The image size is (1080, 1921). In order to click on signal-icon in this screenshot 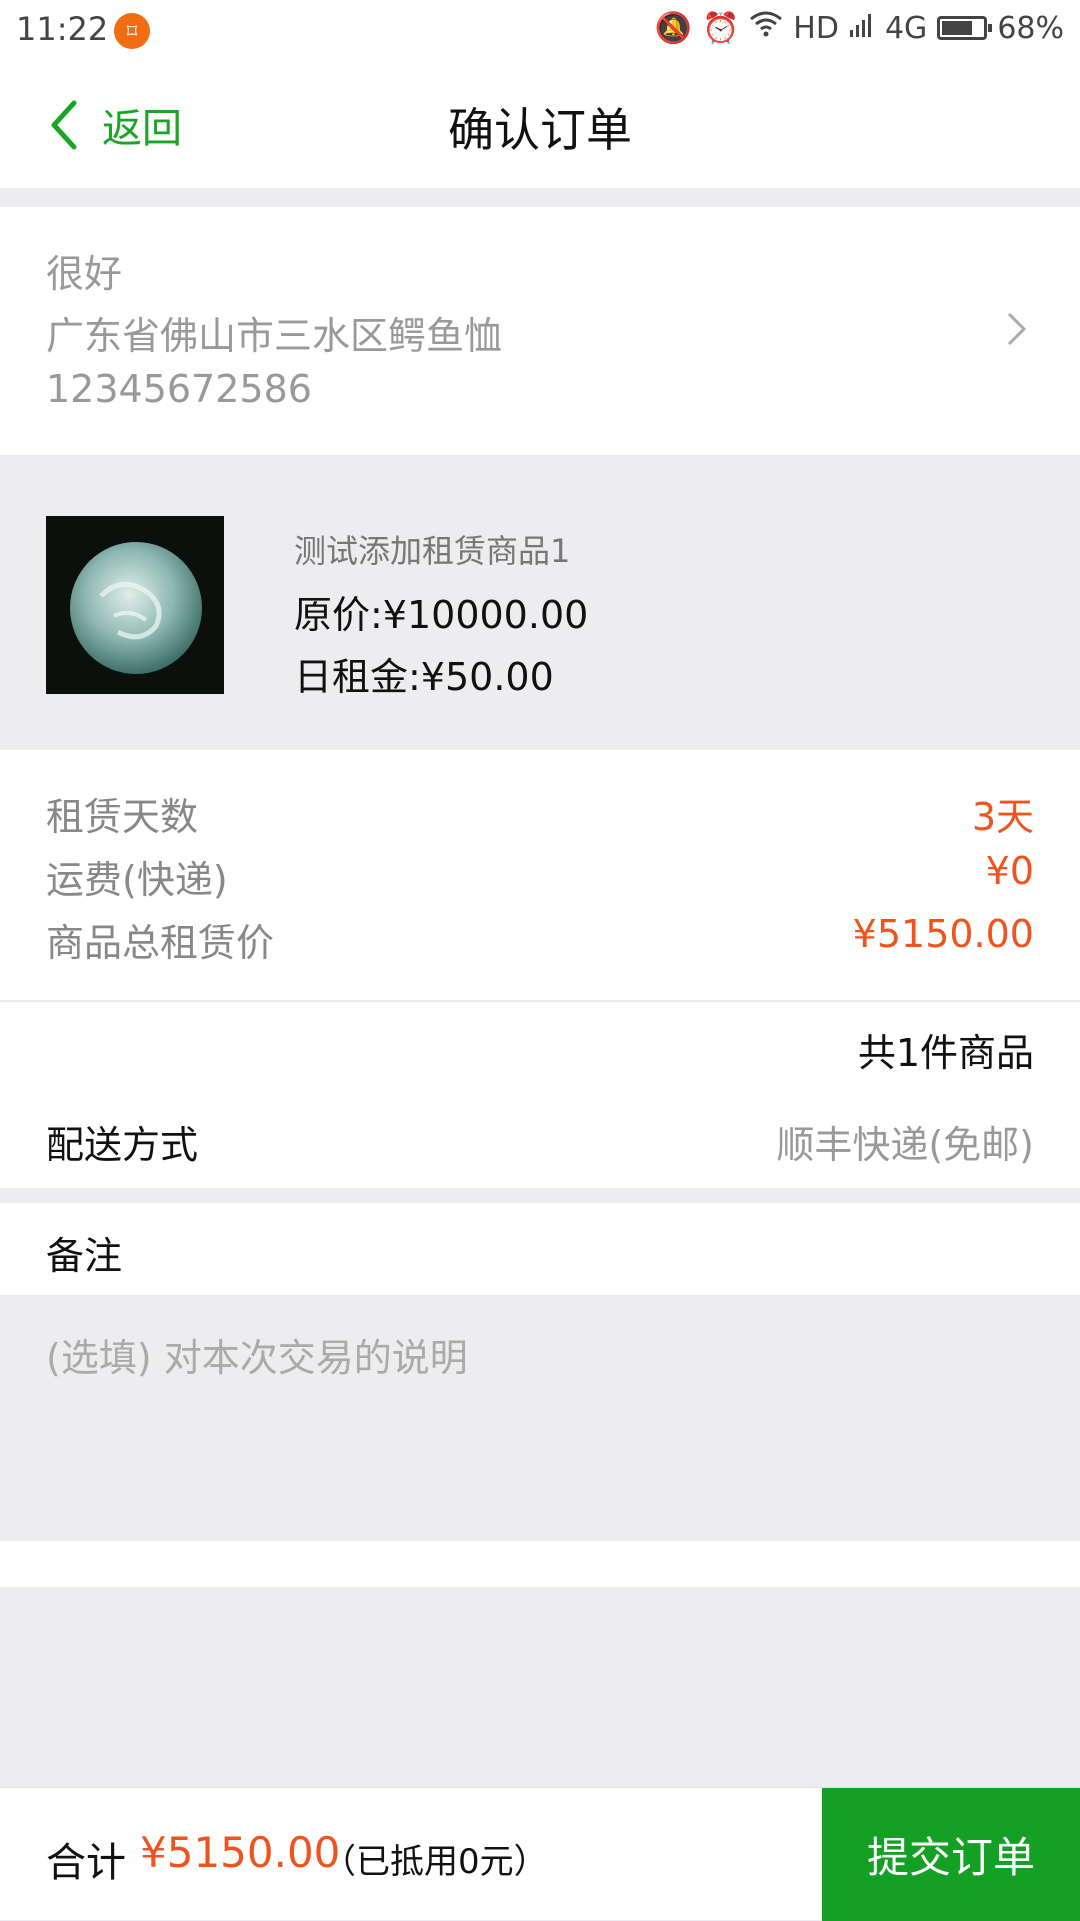, I will do `click(862, 28)`.